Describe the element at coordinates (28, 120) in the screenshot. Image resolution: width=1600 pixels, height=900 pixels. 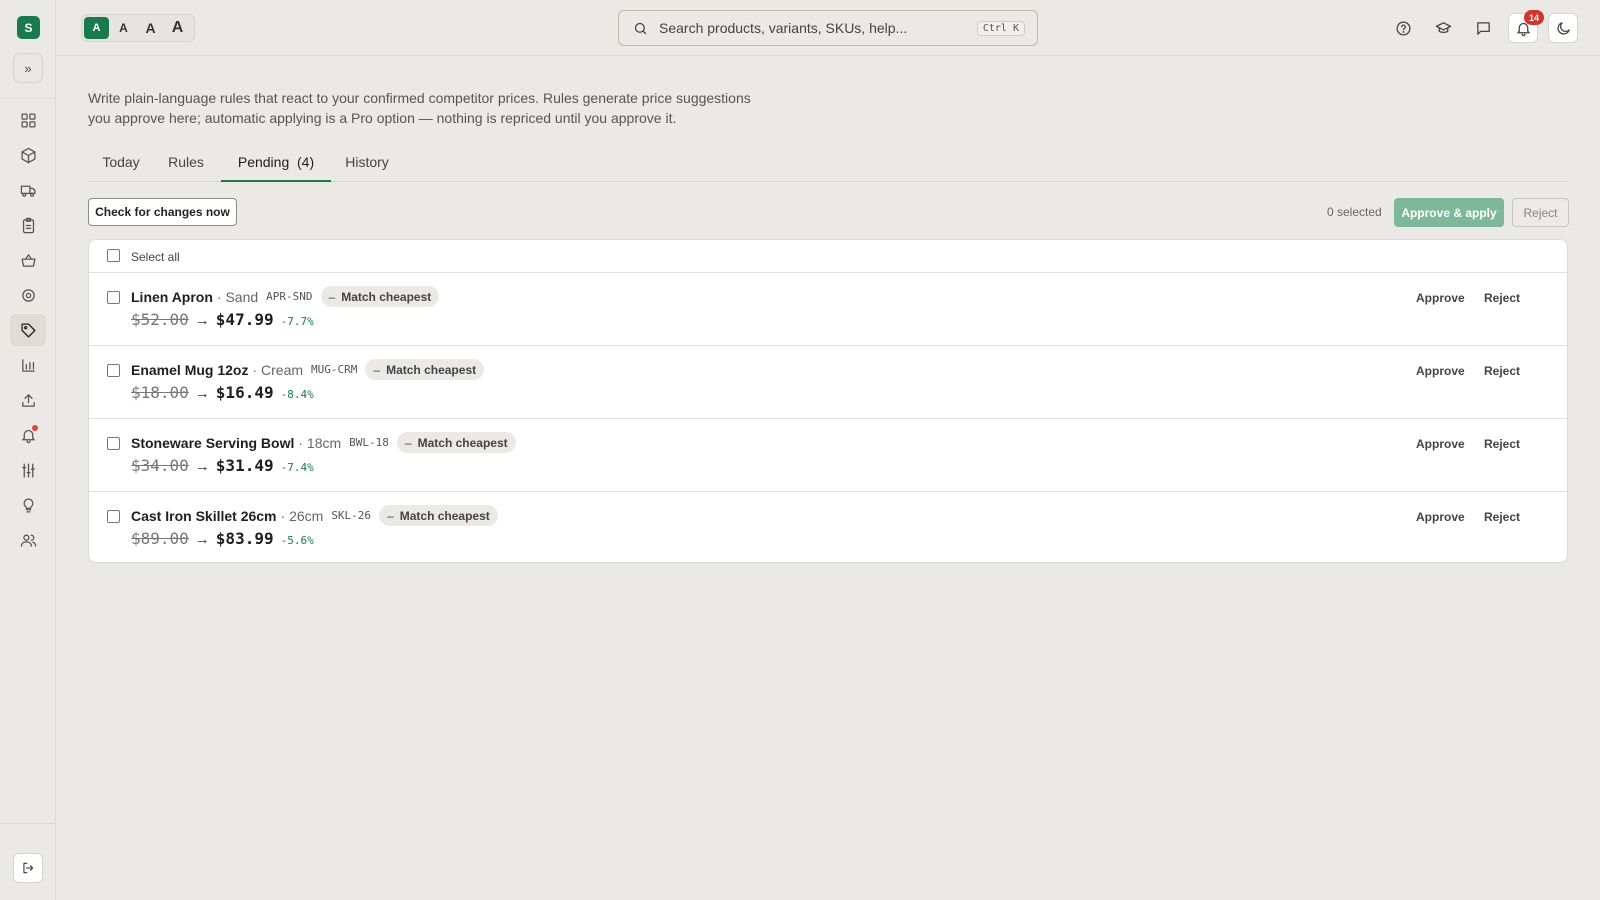
I see `sidebar-item-dashboard` at that location.